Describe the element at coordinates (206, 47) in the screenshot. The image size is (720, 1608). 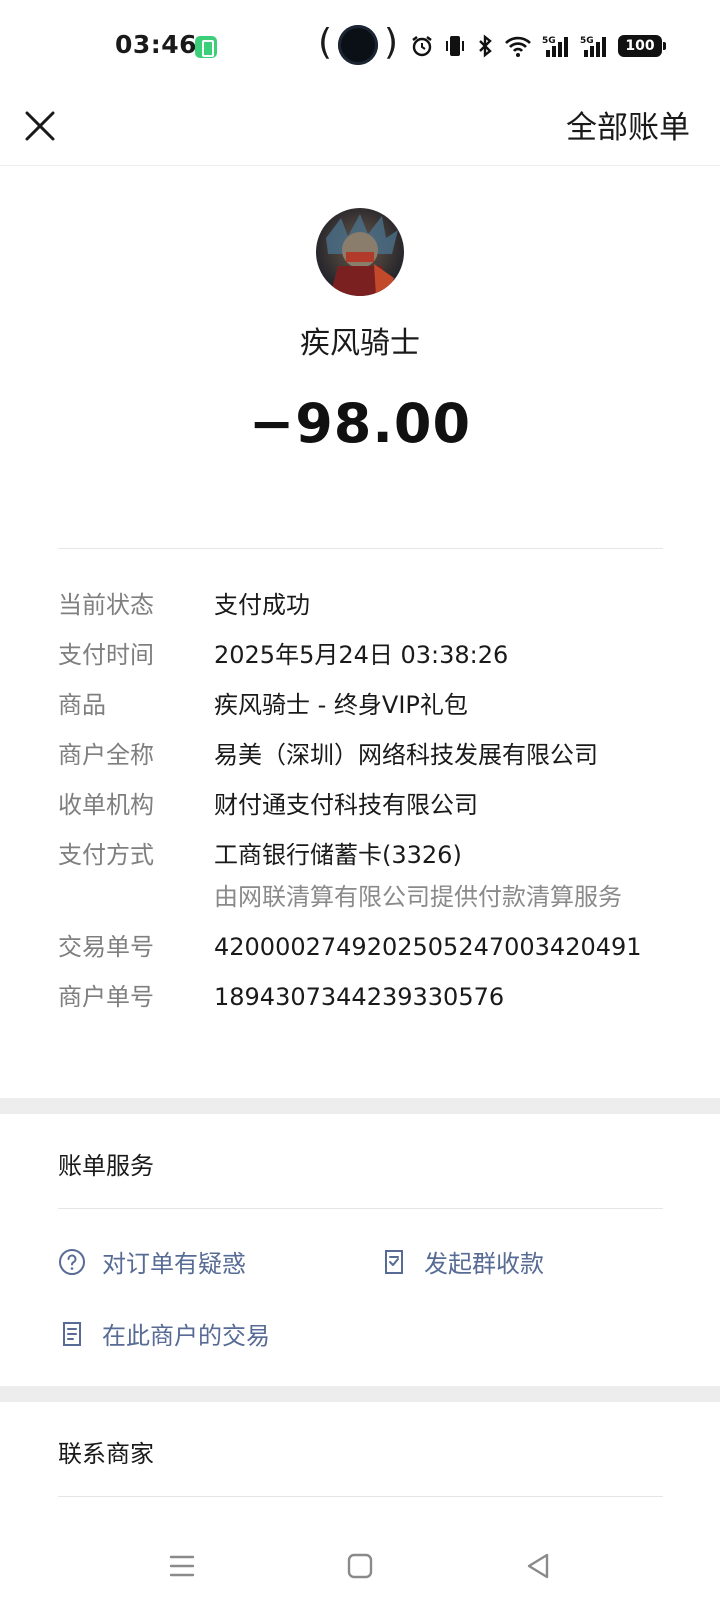
I see `charging-icon` at that location.